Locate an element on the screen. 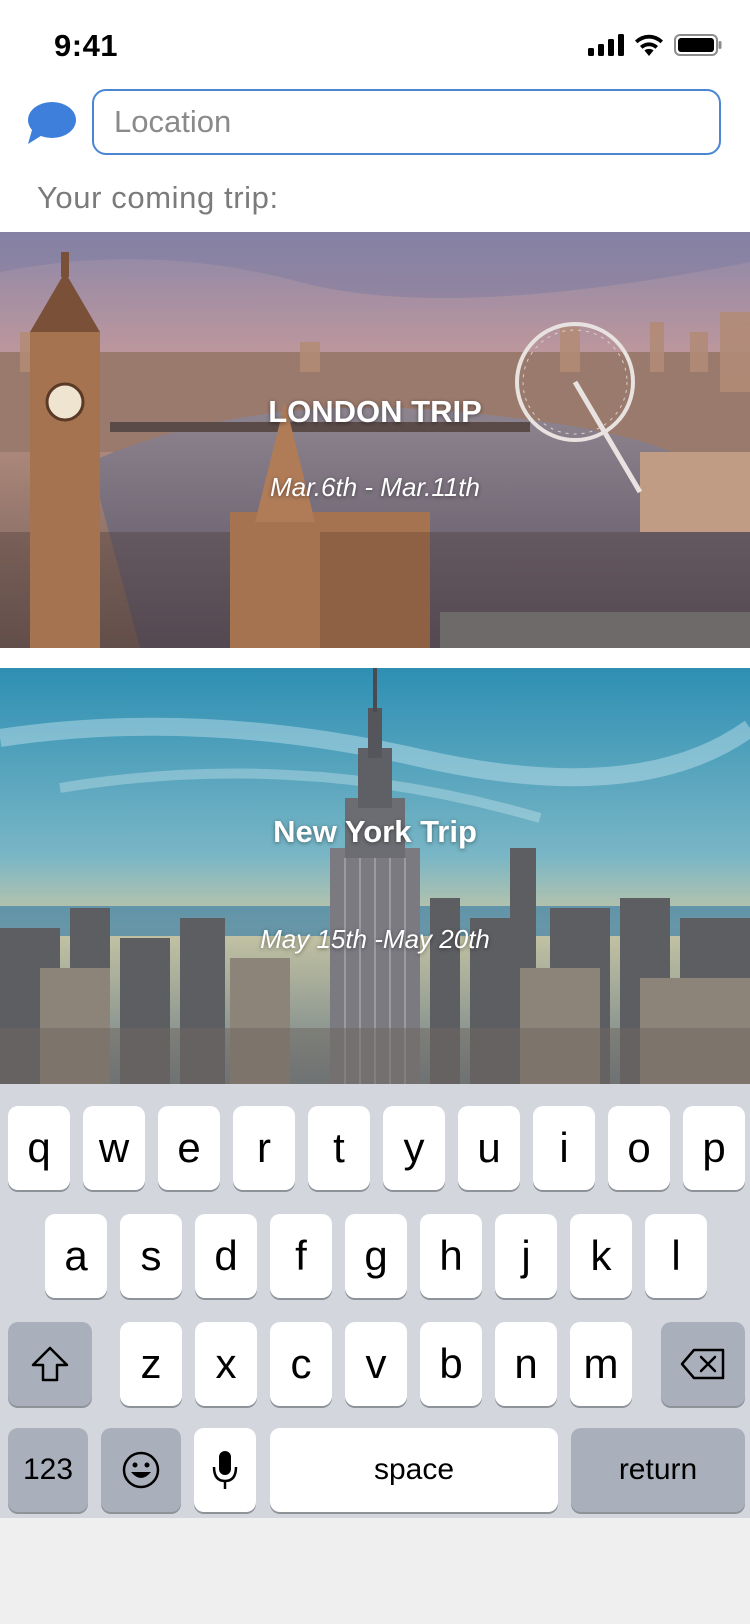 The image size is (750, 1624). home-indicator-area is located at coordinates (375, 1571).